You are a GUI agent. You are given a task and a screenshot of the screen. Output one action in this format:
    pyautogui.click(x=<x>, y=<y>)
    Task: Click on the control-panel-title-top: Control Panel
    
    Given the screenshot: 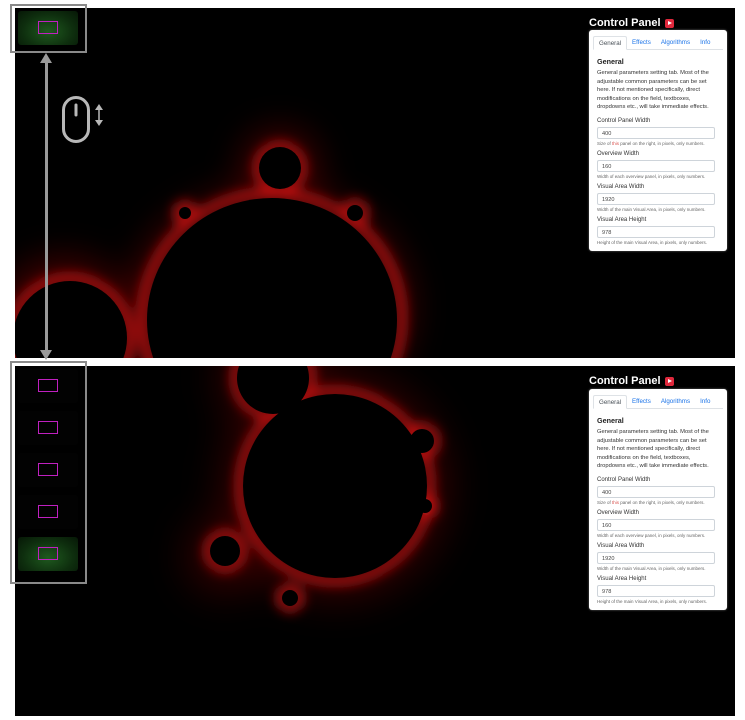 What is the action you would take?
    pyautogui.click(x=631, y=23)
    